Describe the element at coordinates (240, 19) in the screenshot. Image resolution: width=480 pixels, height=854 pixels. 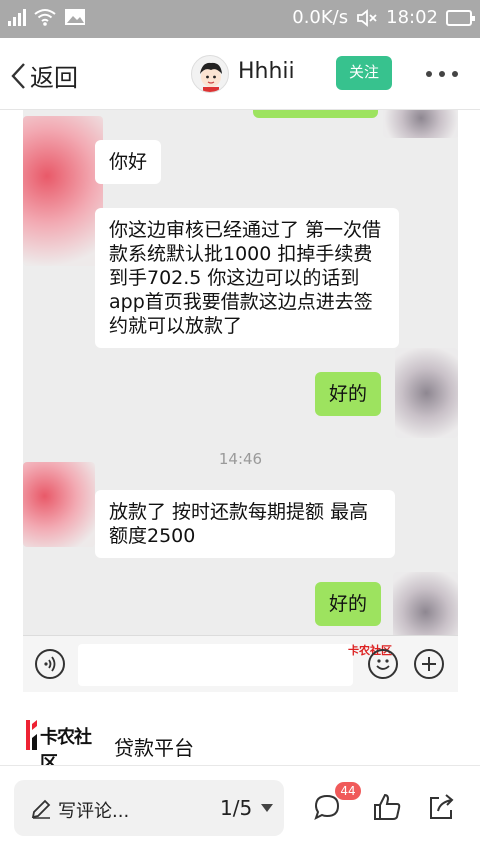
I see `status-bar: 0.0K/s 18:02` at that location.